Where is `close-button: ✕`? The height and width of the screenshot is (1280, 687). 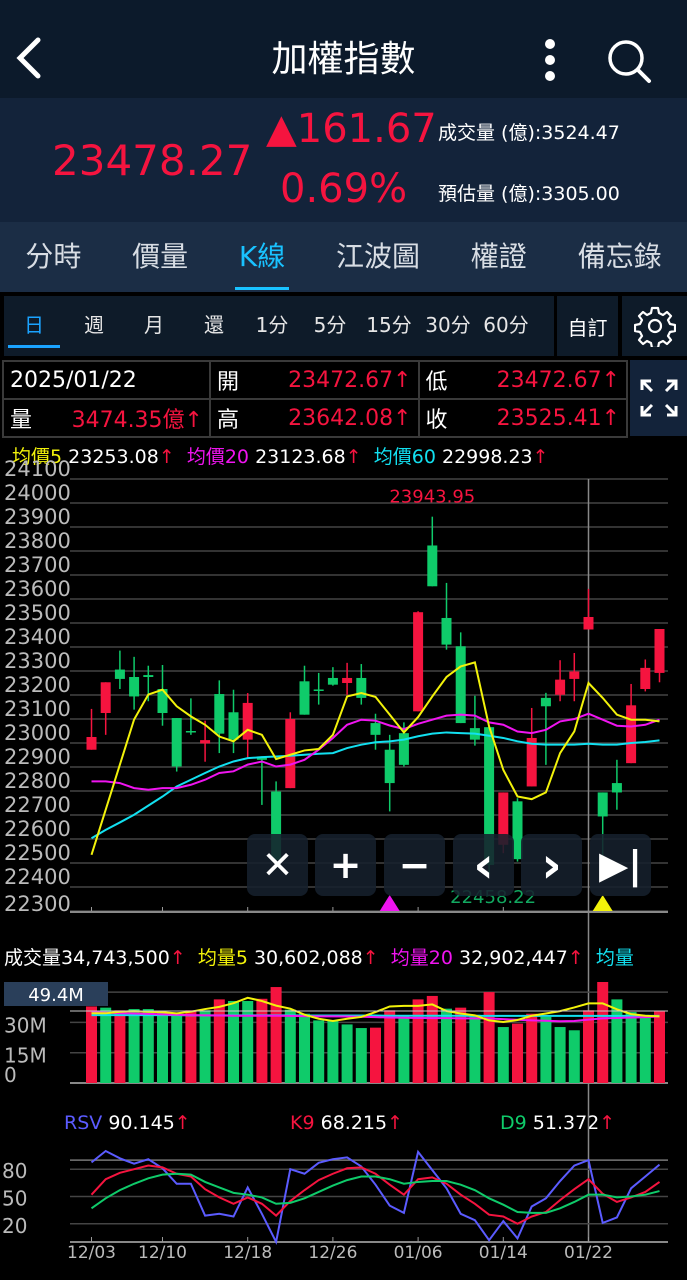
close-button: ✕ is located at coordinates (277, 865).